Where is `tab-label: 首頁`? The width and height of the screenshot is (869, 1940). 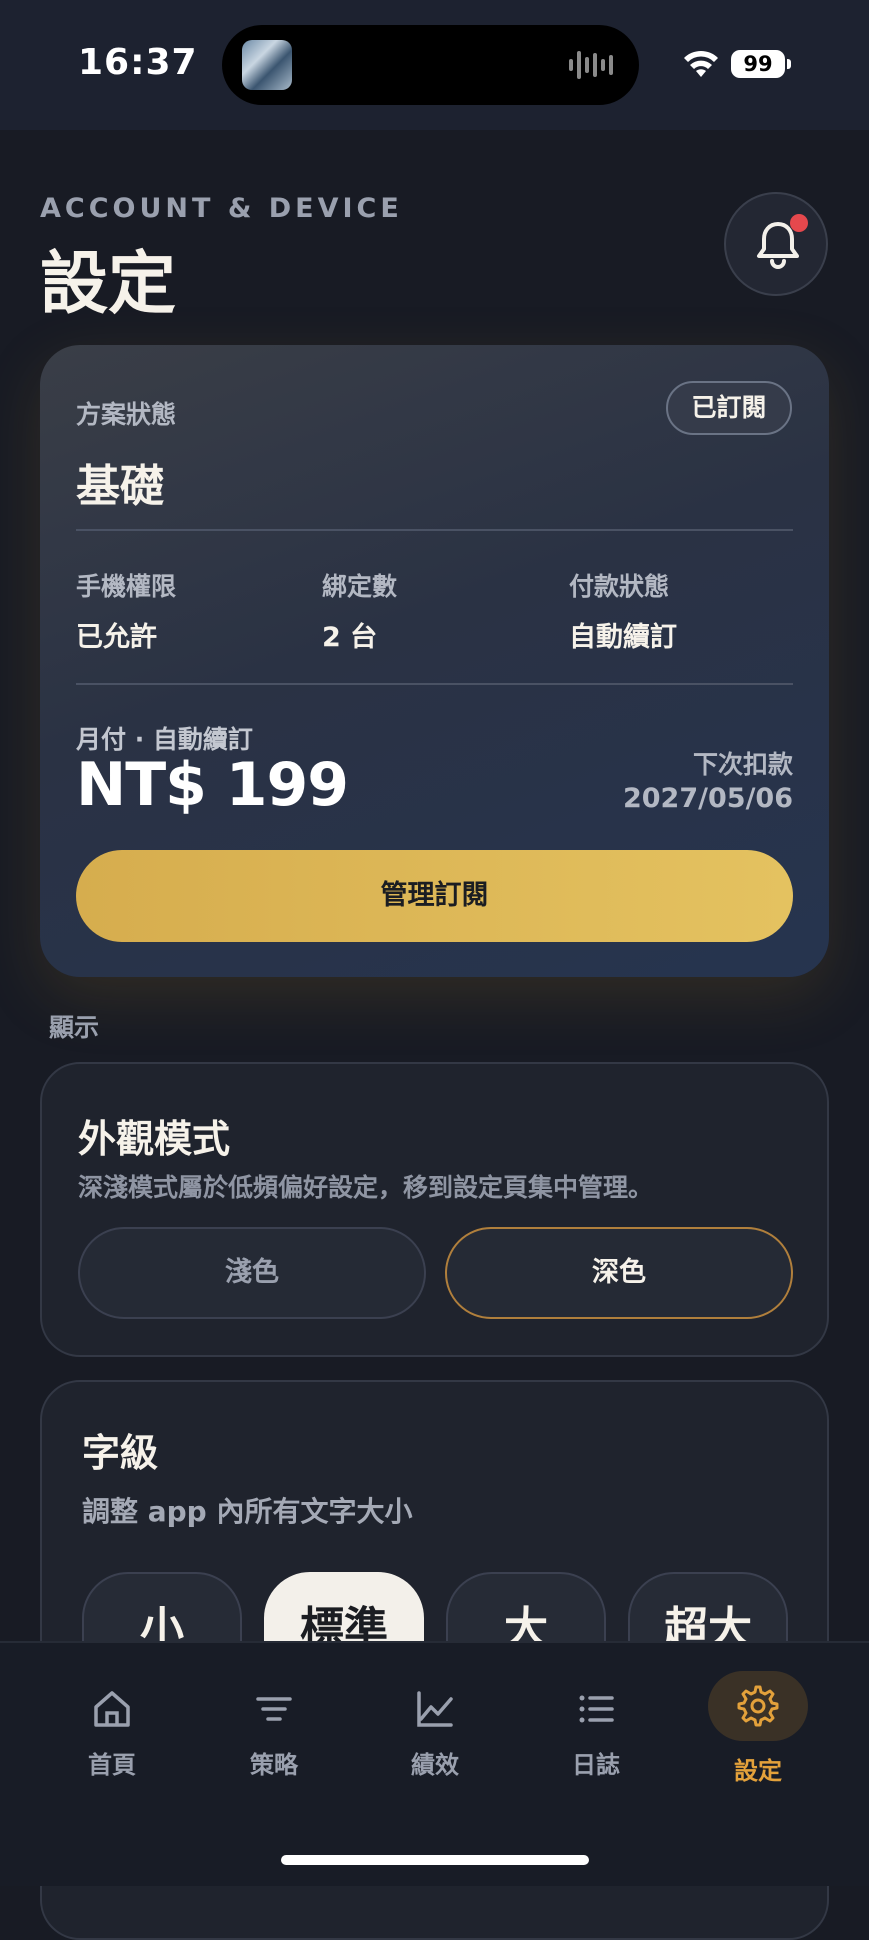 tab-label: 首頁 is located at coordinates (112, 1765).